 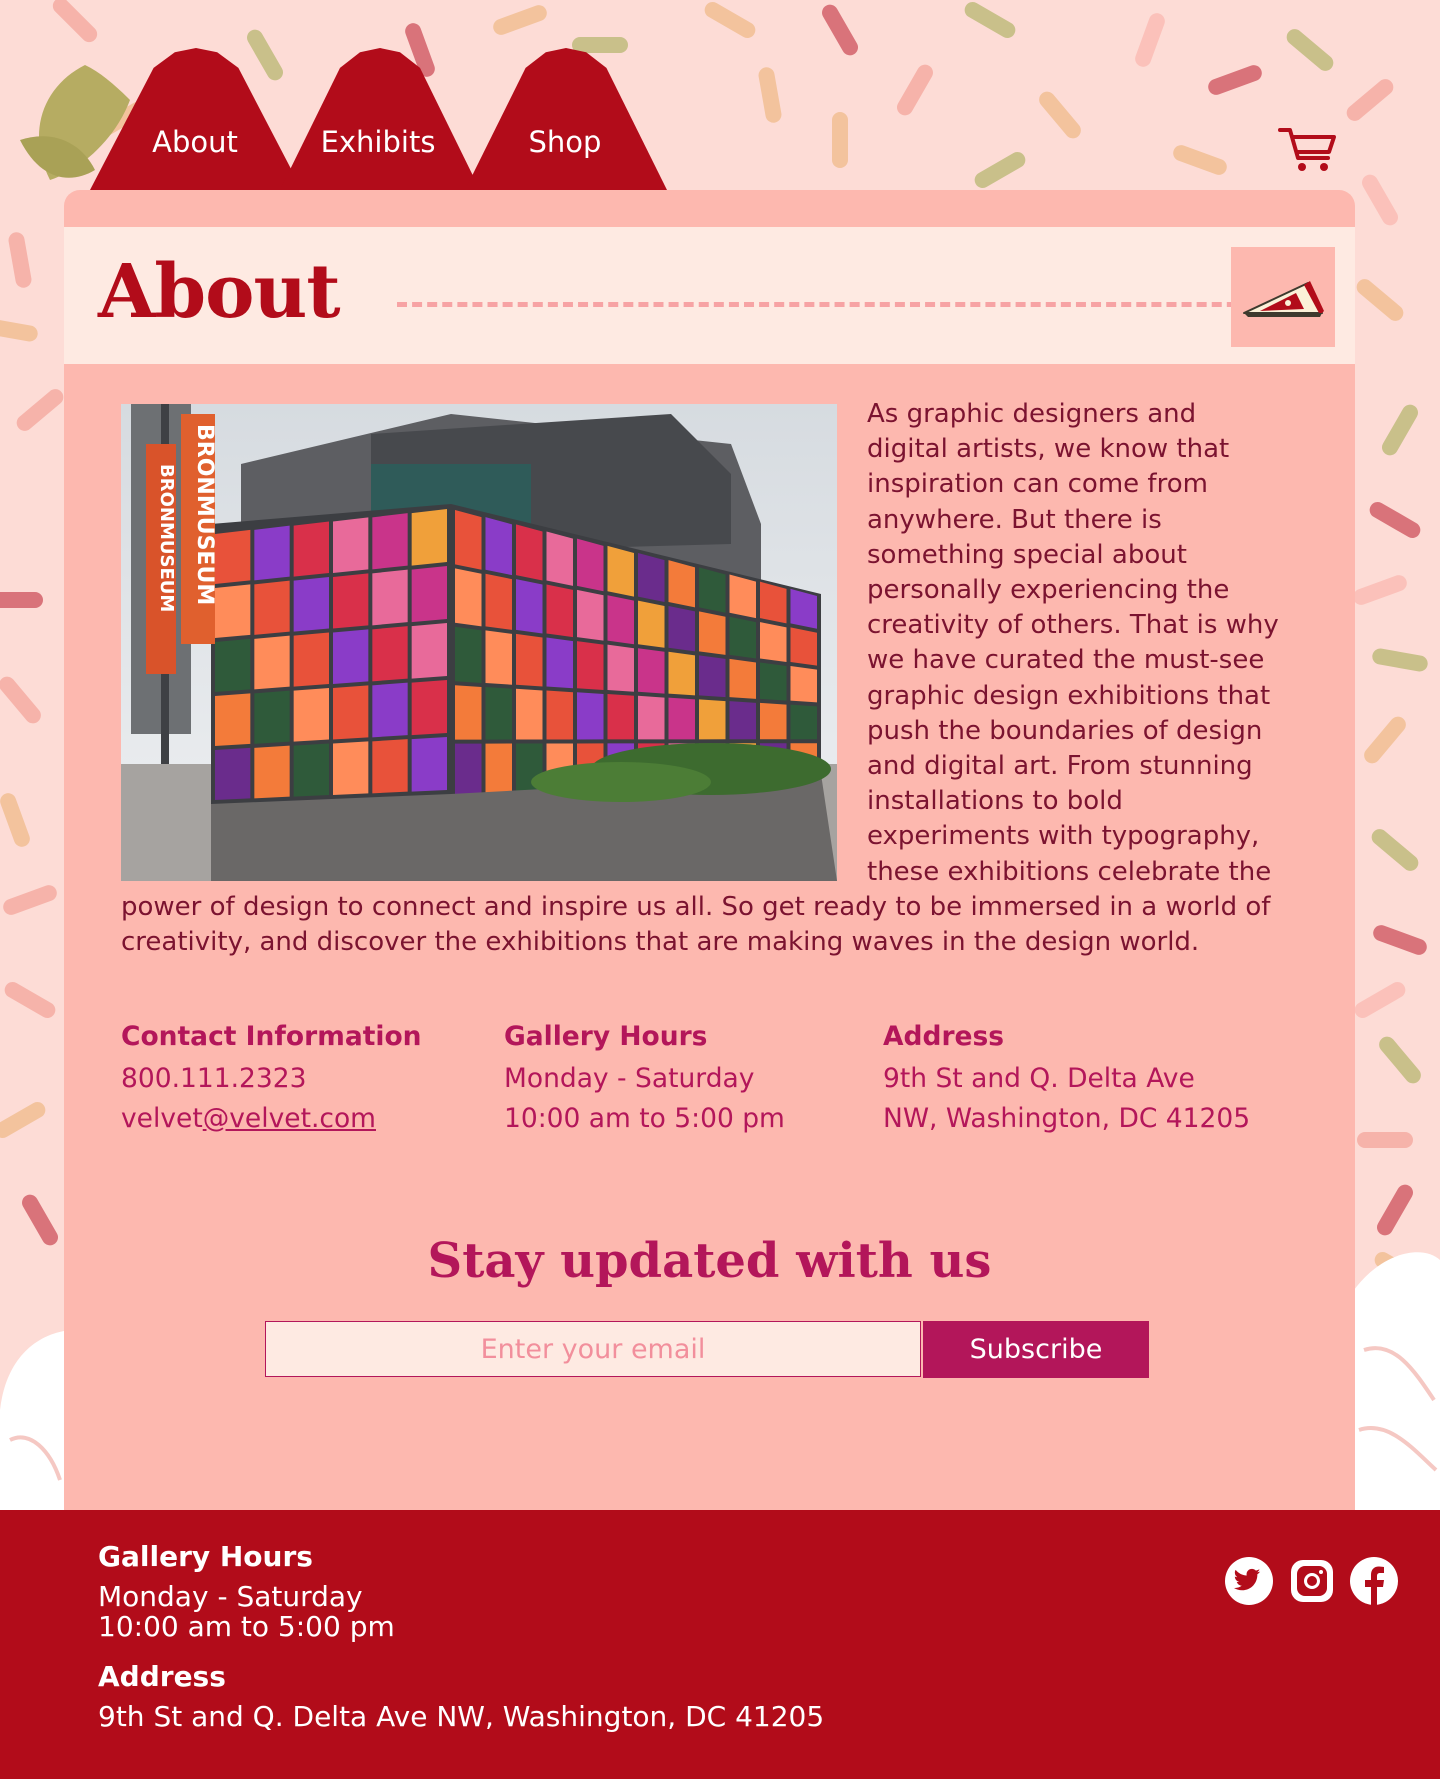 I want to click on pizza-slice-button, so click(x=1283, y=297).